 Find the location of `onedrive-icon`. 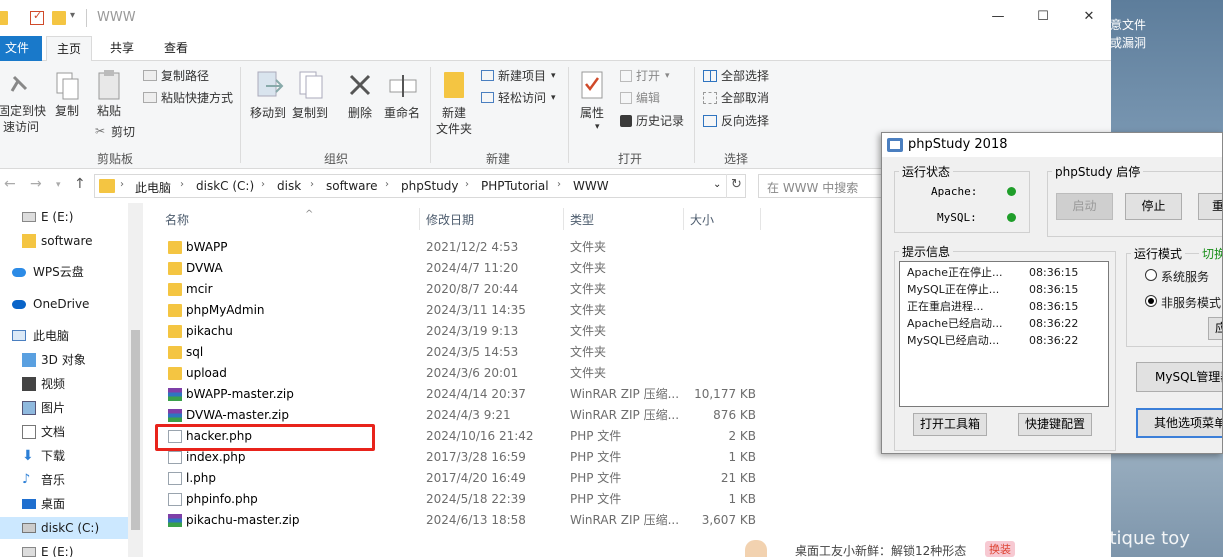

onedrive-icon is located at coordinates (19, 304).